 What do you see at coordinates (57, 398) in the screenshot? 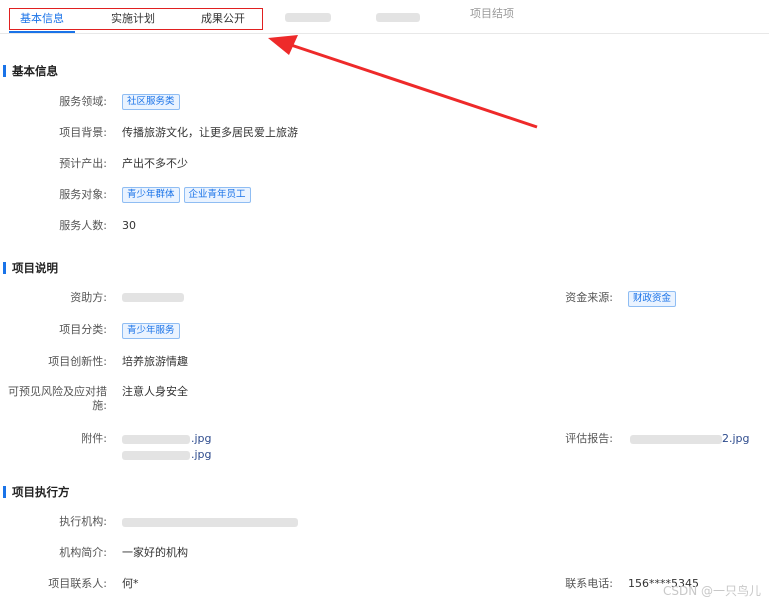
I see `risk-label: 可预见风险及应对措施:` at bounding box center [57, 398].